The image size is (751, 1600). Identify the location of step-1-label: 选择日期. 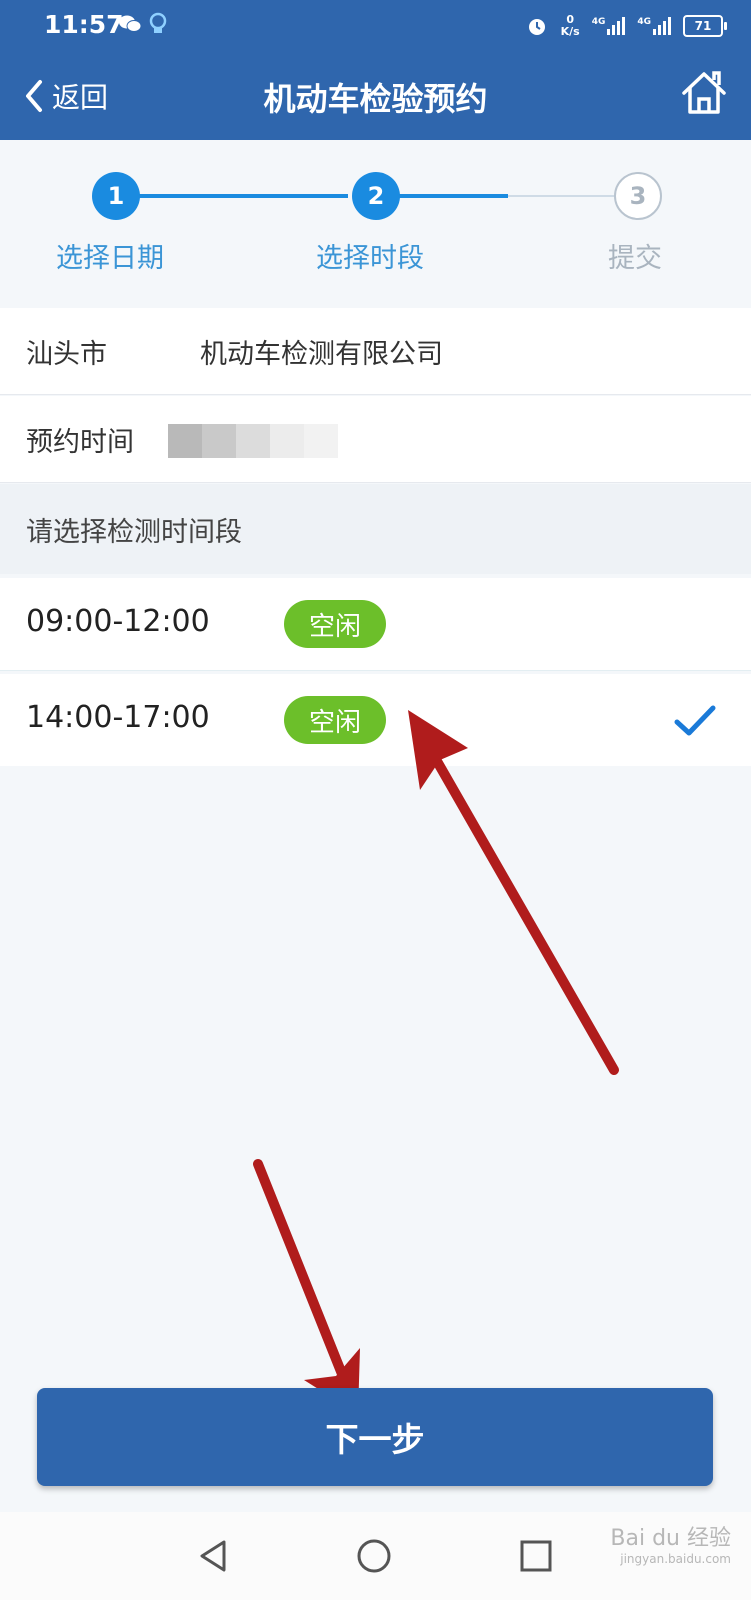
(110, 258).